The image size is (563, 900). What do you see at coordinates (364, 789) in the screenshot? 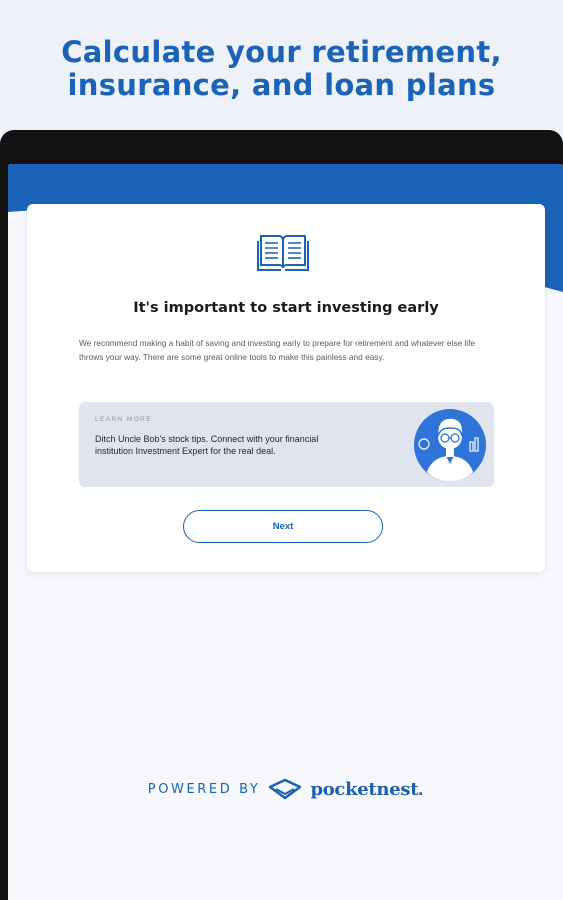
I see `pocketnest-brand-name: pocketnest` at bounding box center [364, 789].